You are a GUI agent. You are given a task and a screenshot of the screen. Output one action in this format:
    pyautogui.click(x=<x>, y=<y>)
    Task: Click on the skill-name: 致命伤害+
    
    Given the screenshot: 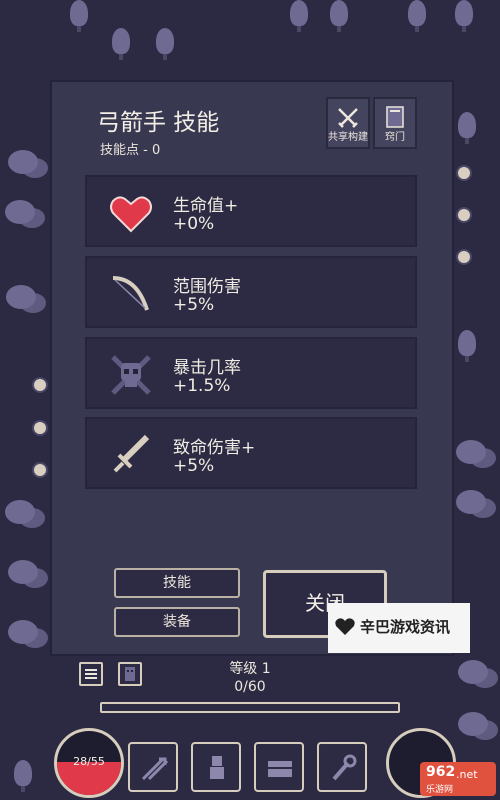 What is the action you would take?
    pyautogui.click(x=214, y=448)
    